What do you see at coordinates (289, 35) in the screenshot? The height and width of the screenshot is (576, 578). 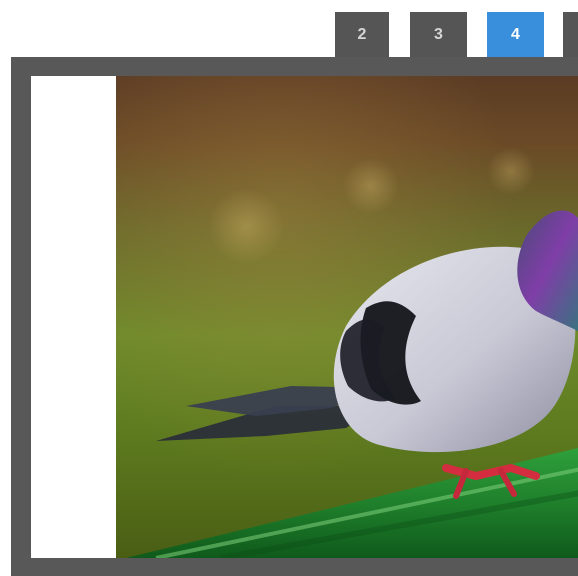 I see `pagination: 2 3 4` at bounding box center [289, 35].